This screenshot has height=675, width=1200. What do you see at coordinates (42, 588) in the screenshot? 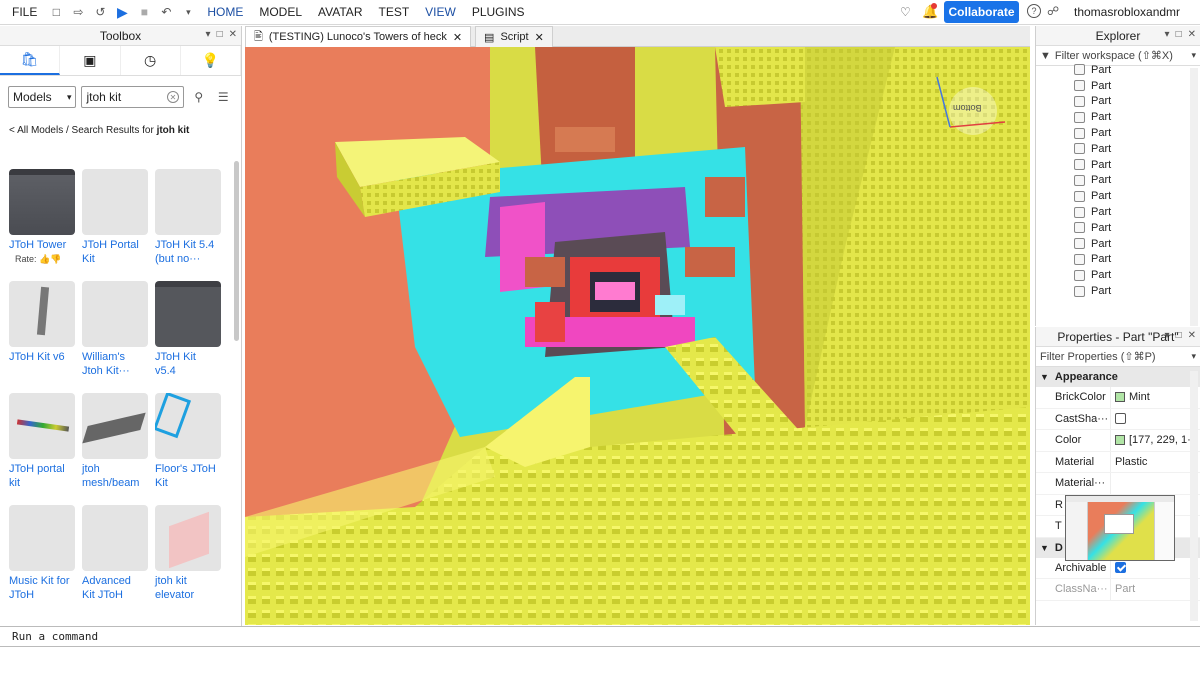
I see `model-name: Music Kit for JToH` at bounding box center [42, 588].